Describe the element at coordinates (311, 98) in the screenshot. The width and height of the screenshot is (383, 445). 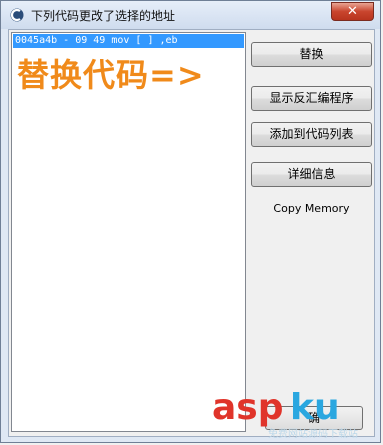
I see `show-disassembler-button: 显示反汇编程序` at that location.